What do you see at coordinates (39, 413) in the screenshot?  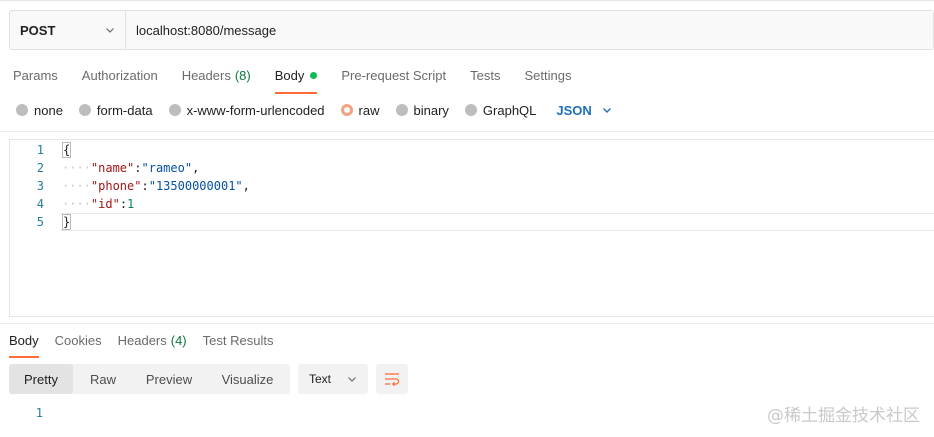 I see `response-line-number: 1` at bounding box center [39, 413].